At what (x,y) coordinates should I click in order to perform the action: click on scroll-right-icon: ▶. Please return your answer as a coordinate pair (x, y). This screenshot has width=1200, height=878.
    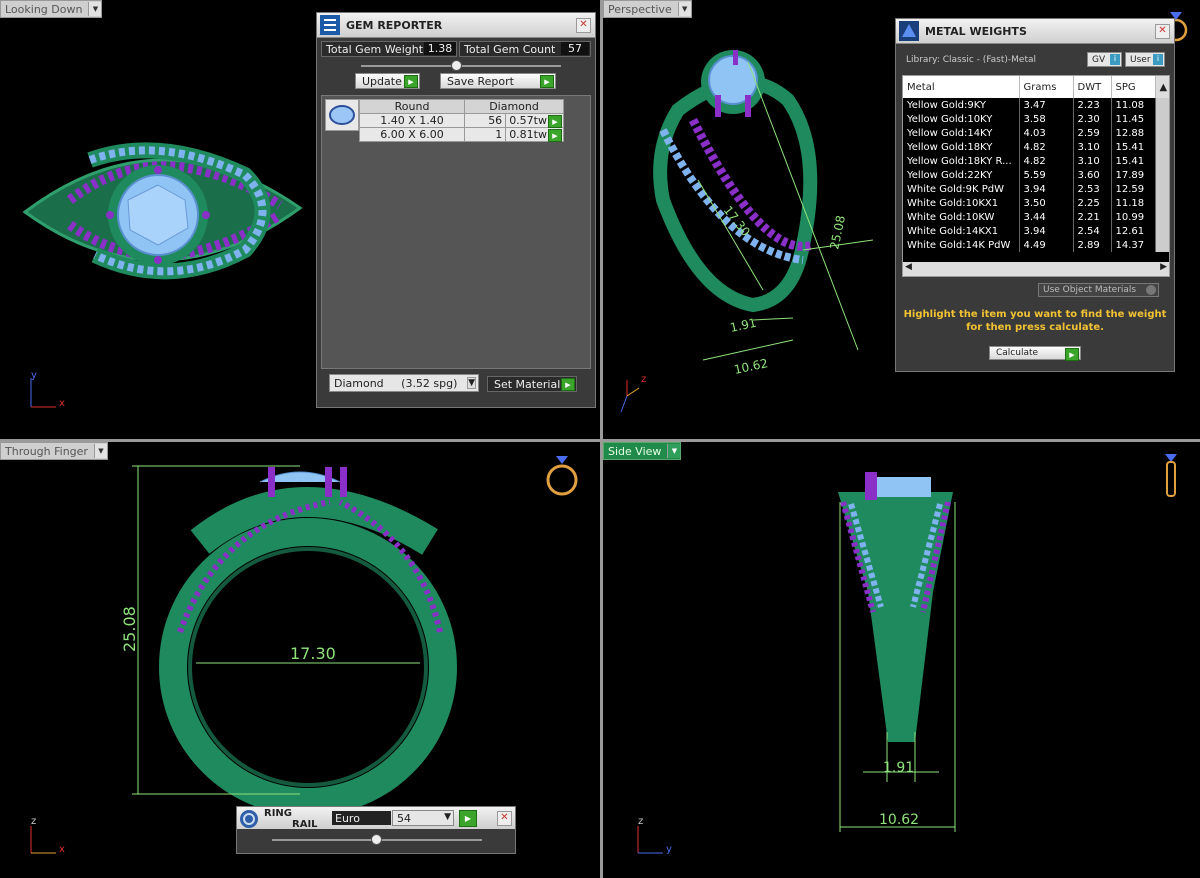
    Looking at the image, I should click on (1163, 267).